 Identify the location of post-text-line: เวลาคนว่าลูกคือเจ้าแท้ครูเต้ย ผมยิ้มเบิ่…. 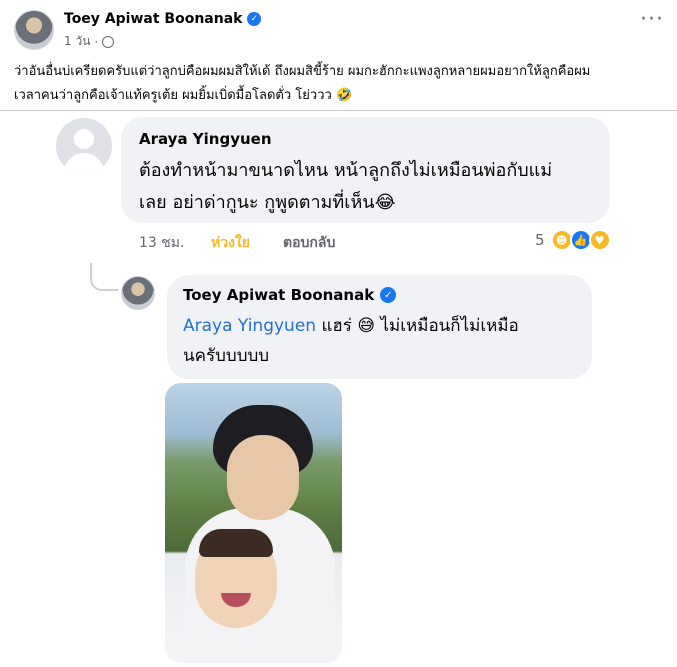
(183, 95).